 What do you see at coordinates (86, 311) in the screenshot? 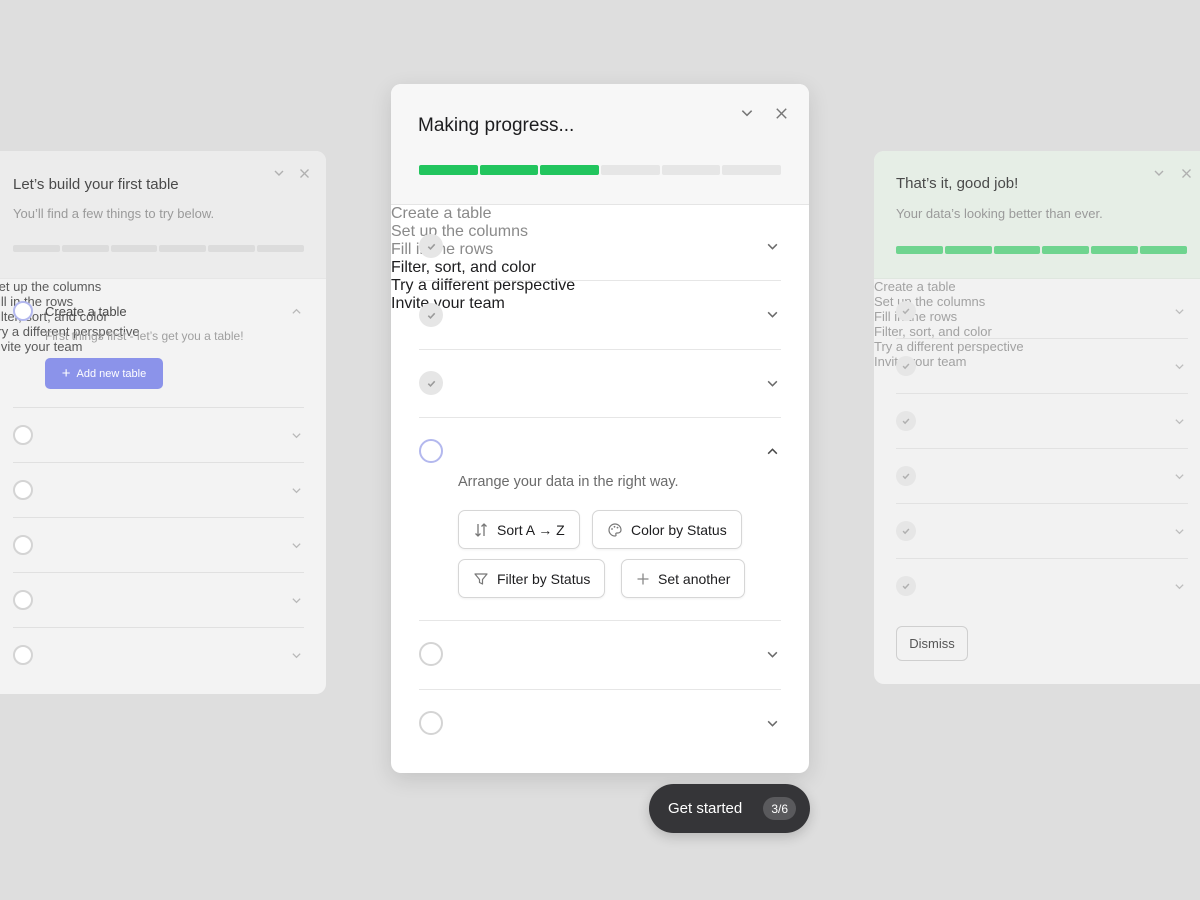
I see `item-label: Create a table` at bounding box center [86, 311].